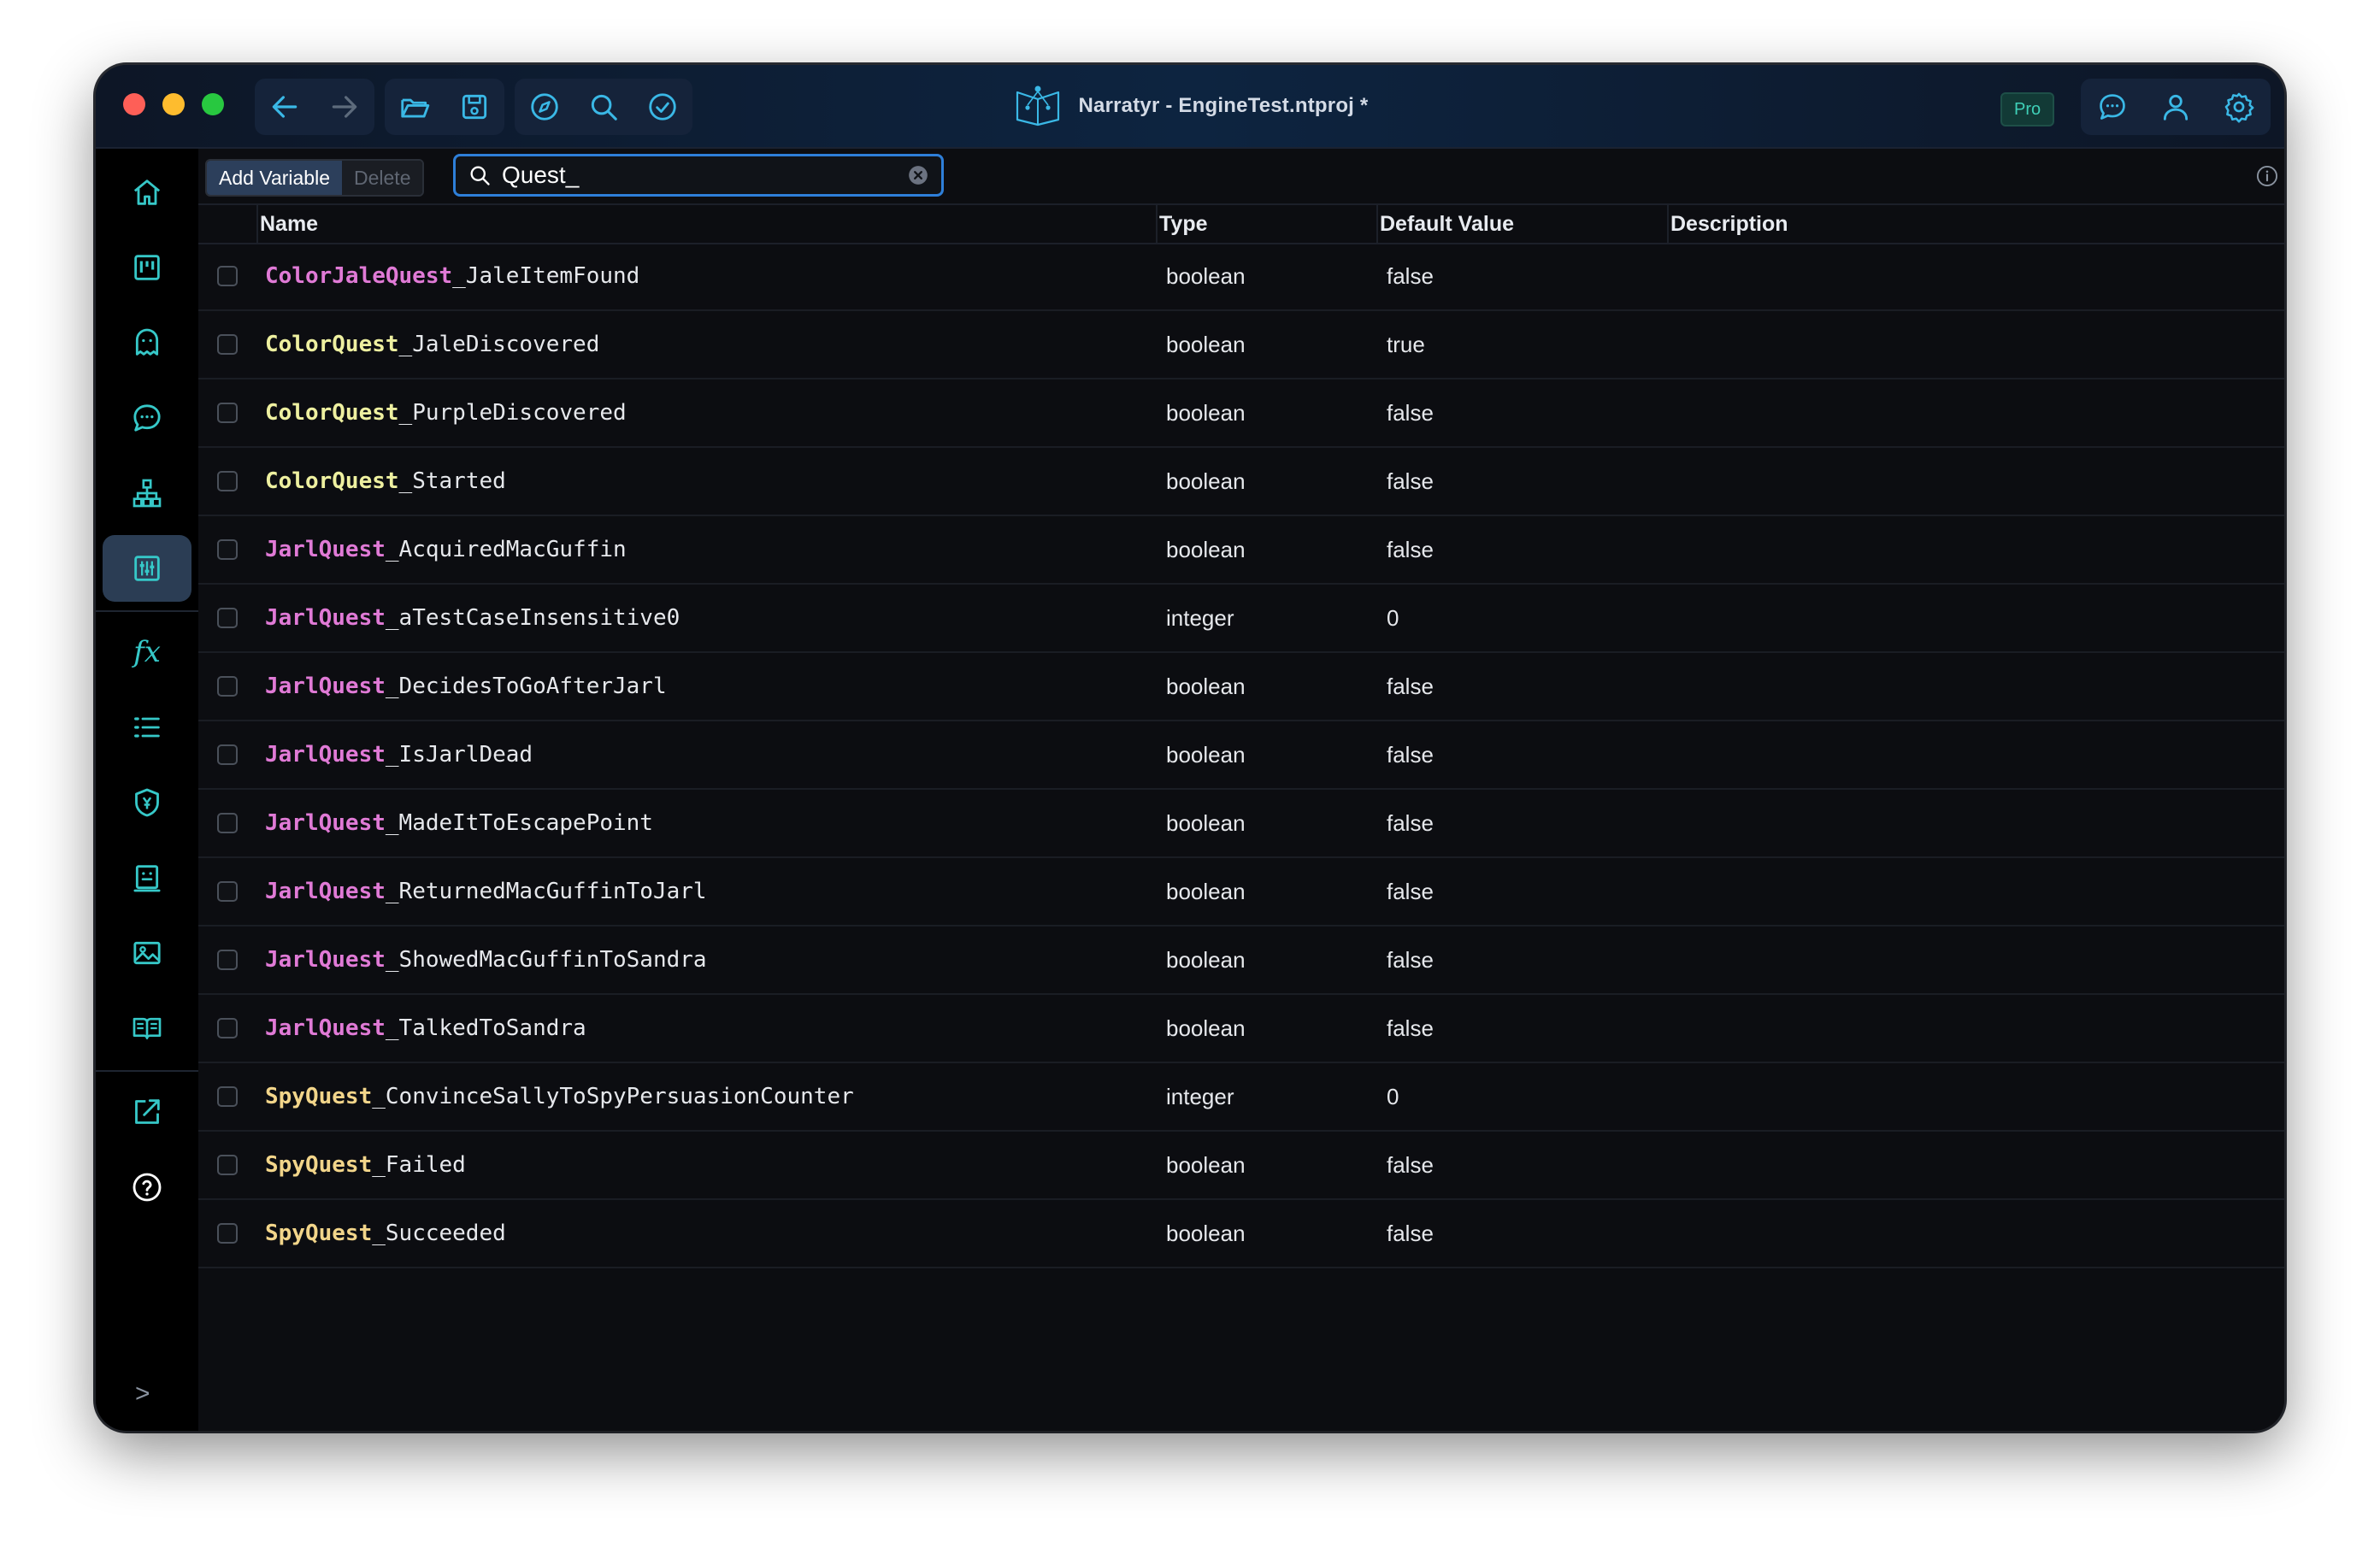 The width and height of the screenshot is (2380, 1559). Describe the element at coordinates (274, 178) in the screenshot. I see `add-variable-button: Add Variable` at that location.